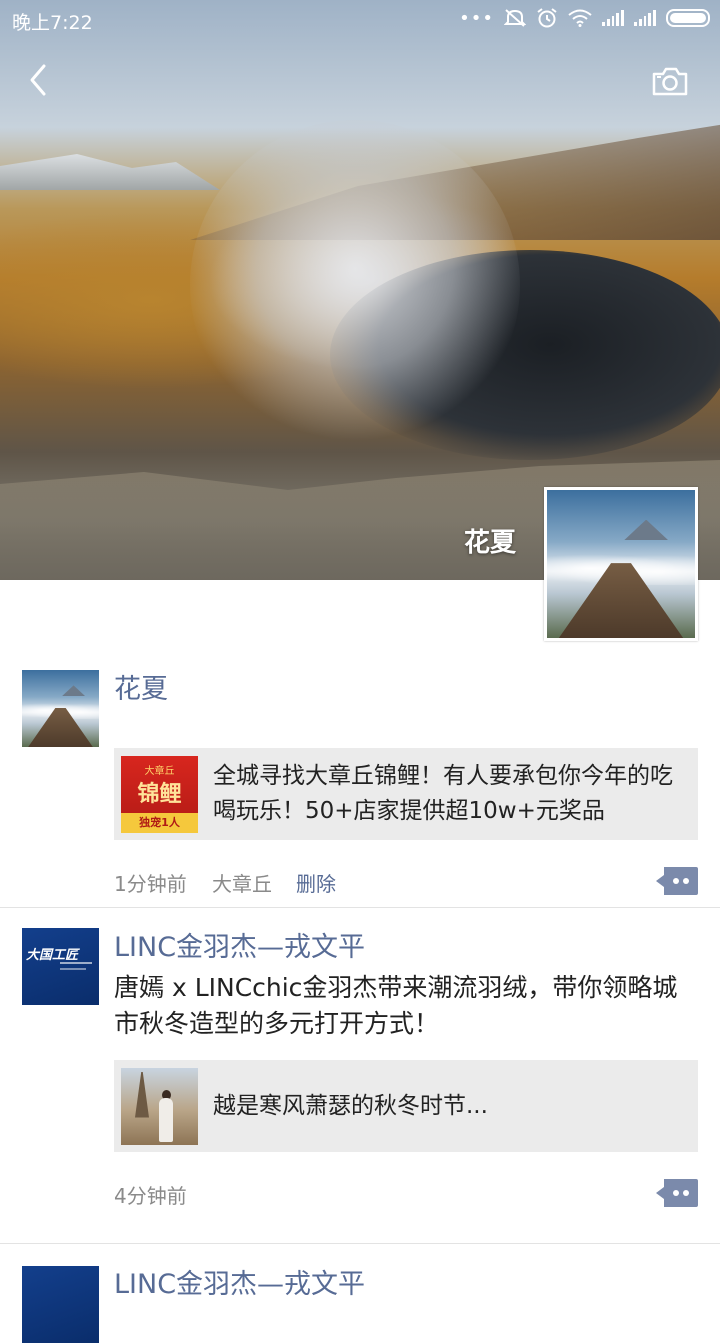  Describe the element at coordinates (242, 882) in the screenshot. I see `post-location: 大章丘` at that location.